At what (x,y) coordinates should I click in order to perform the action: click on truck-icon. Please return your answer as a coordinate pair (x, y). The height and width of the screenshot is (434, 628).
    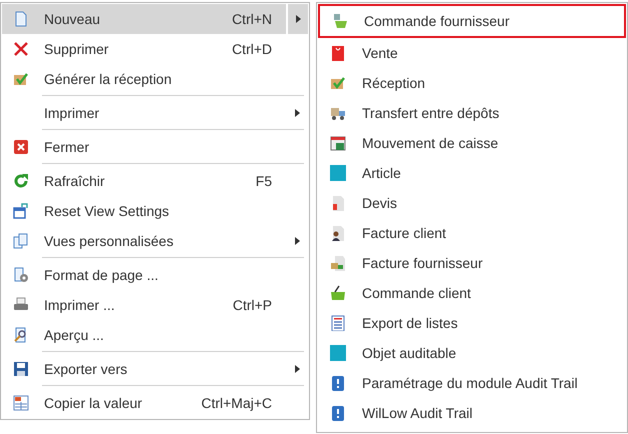
    Looking at the image, I should click on (338, 113).